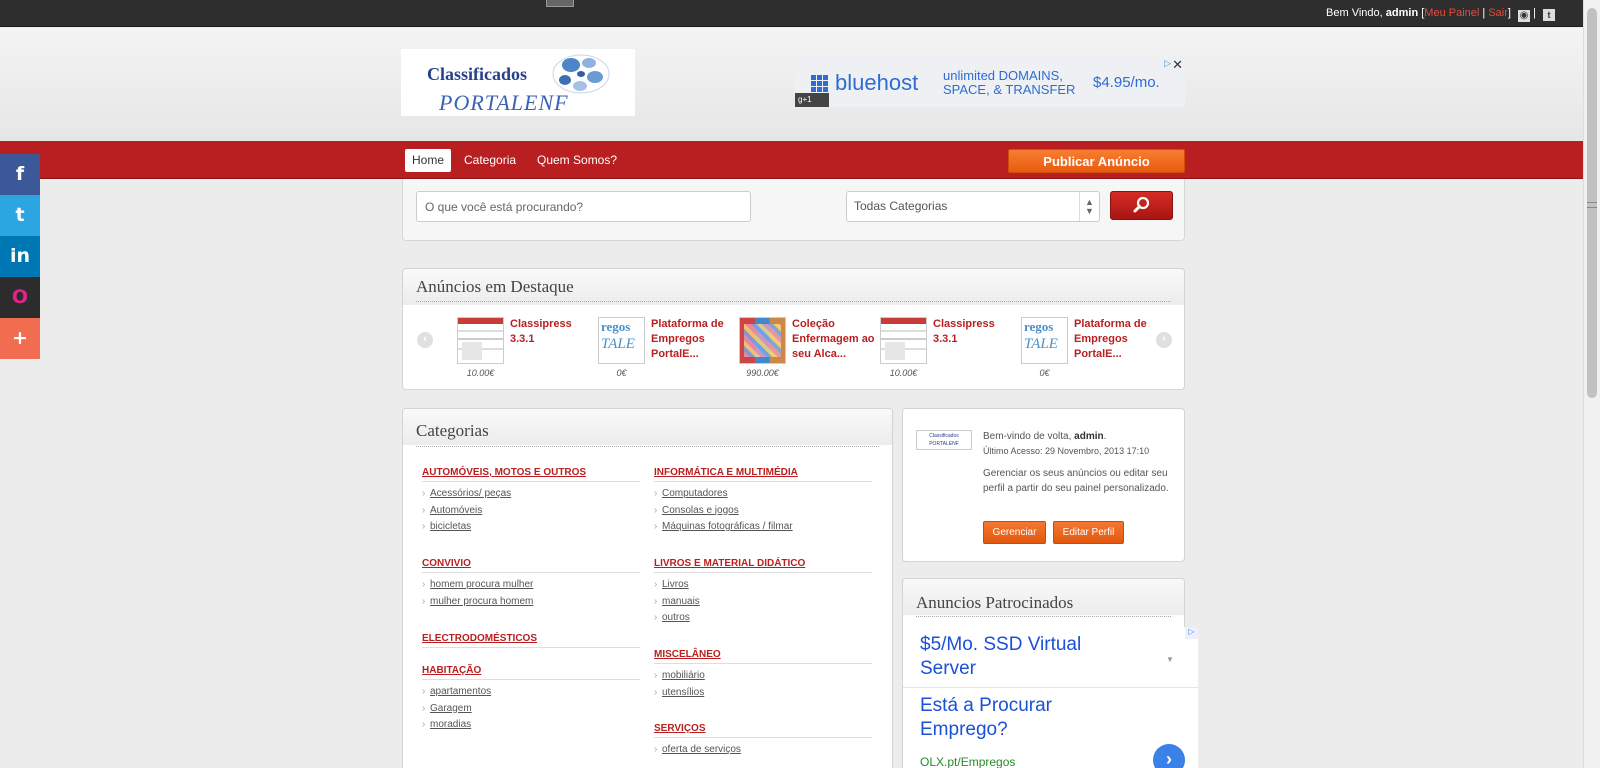  I want to click on ad-tagline: unlimited DOMAINS, SPACE, & TRANSFER, so click(1009, 83).